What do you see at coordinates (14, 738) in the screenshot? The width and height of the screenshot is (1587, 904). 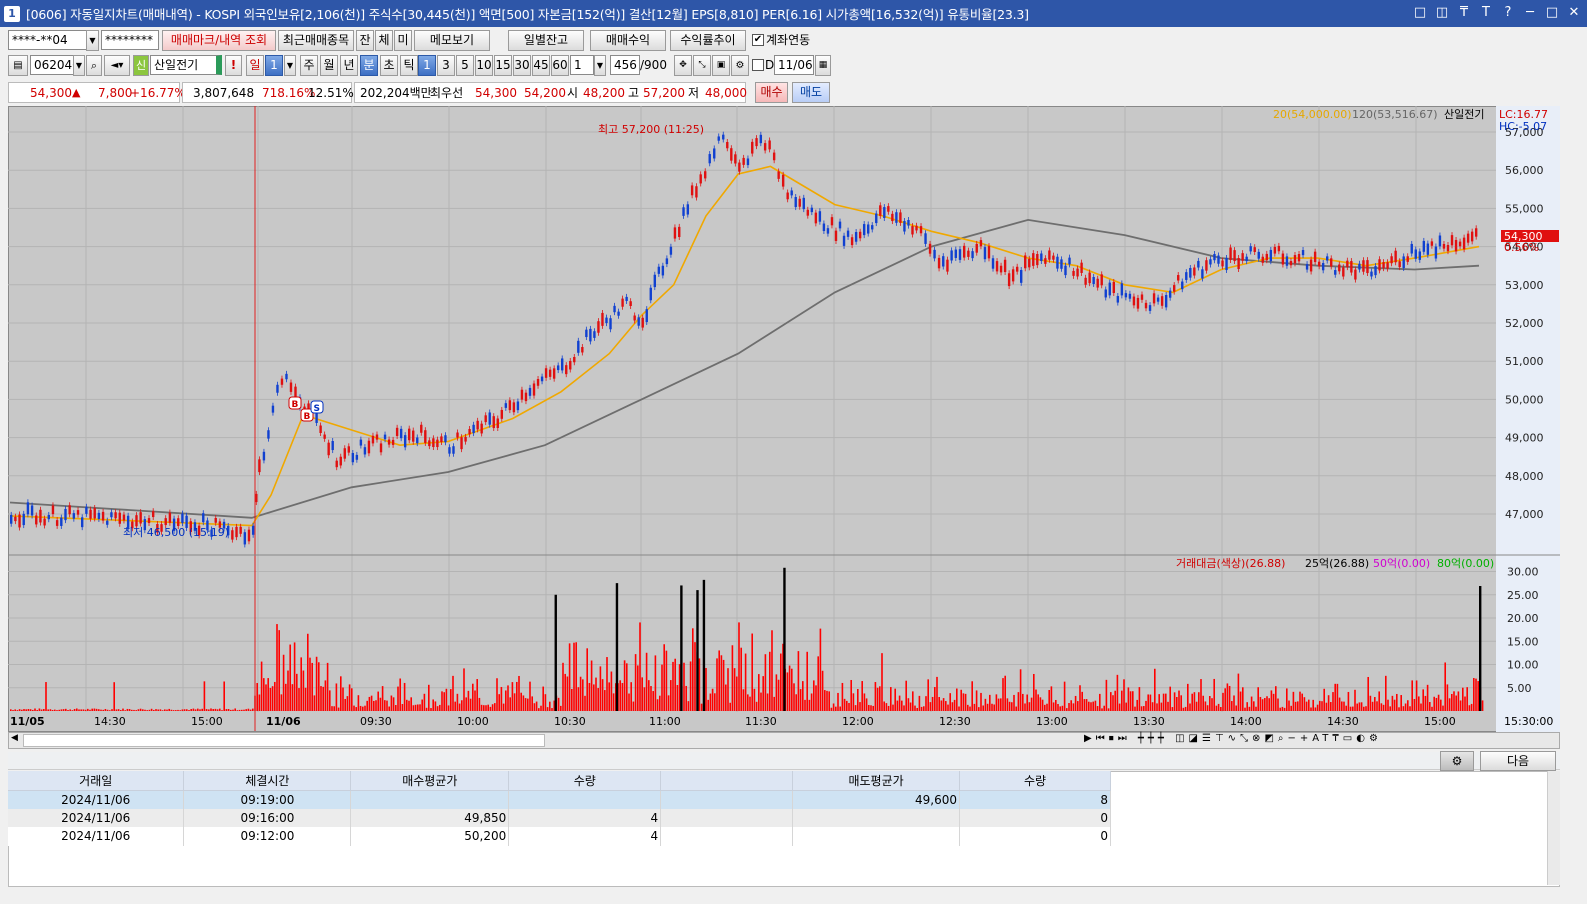 I see `scroll-left-icon: ◀` at bounding box center [14, 738].